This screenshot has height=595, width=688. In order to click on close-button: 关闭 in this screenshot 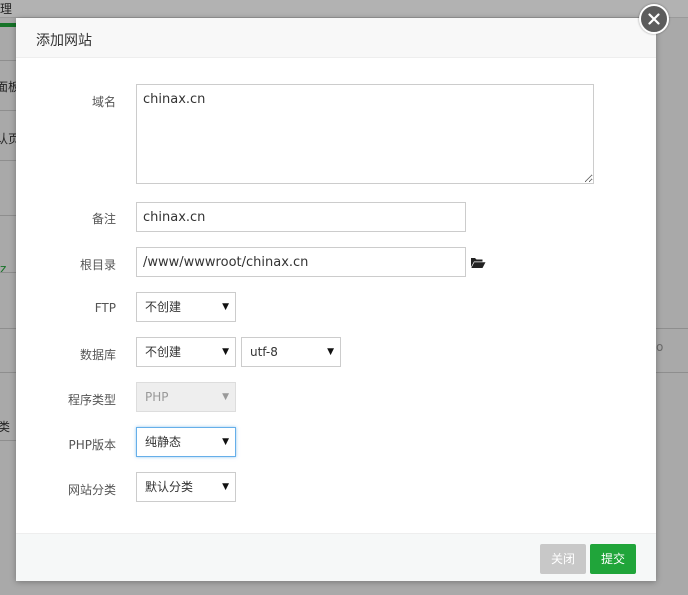, I will do `click(563, 559)`.